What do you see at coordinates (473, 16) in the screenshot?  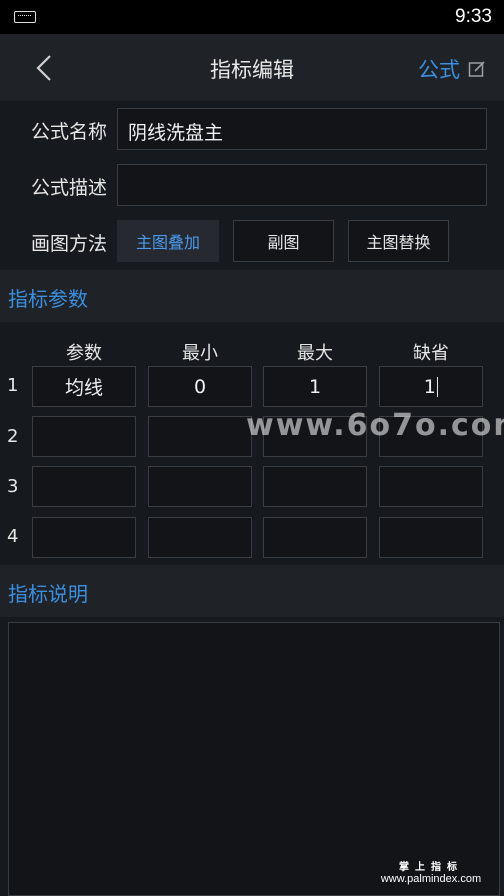 I see `status-time: 9:33` at bounding box center [473, 16].